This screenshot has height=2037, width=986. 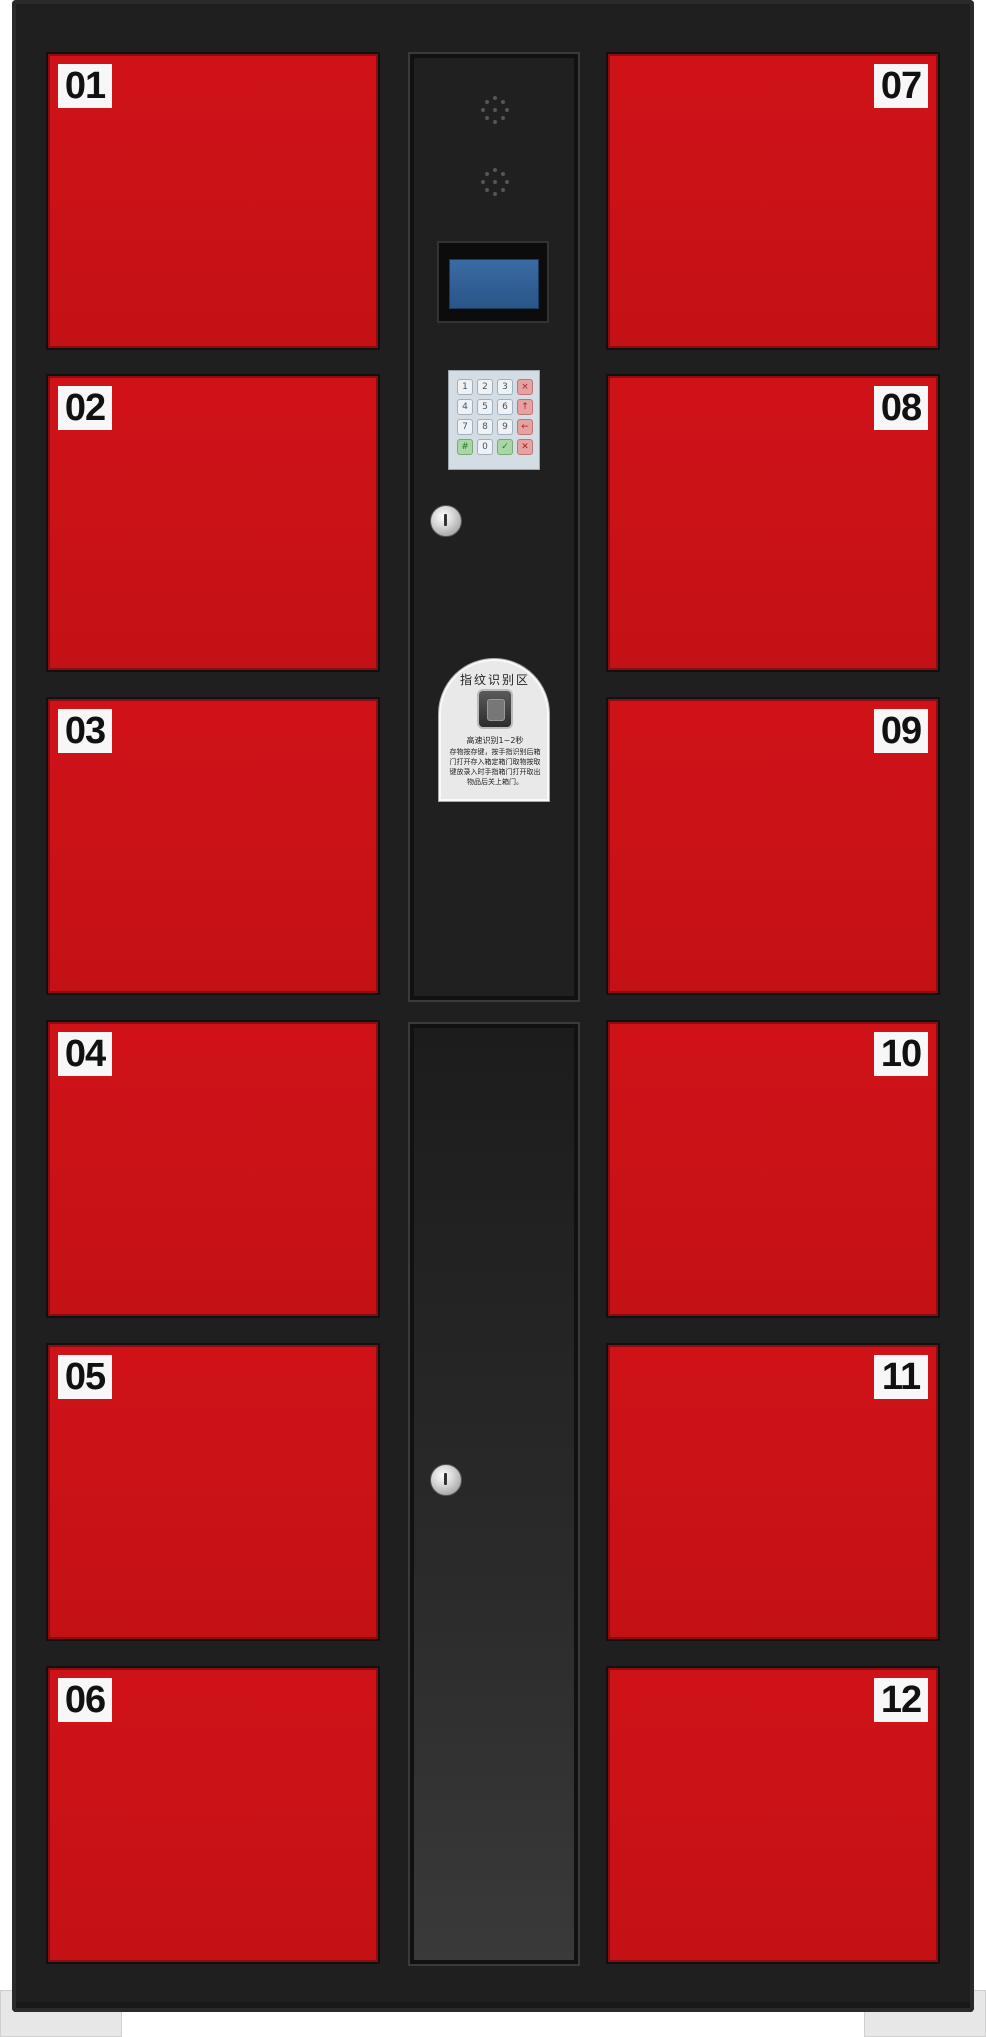 I want to click on locker-door-11: 11, so click(x=773, y=1492).